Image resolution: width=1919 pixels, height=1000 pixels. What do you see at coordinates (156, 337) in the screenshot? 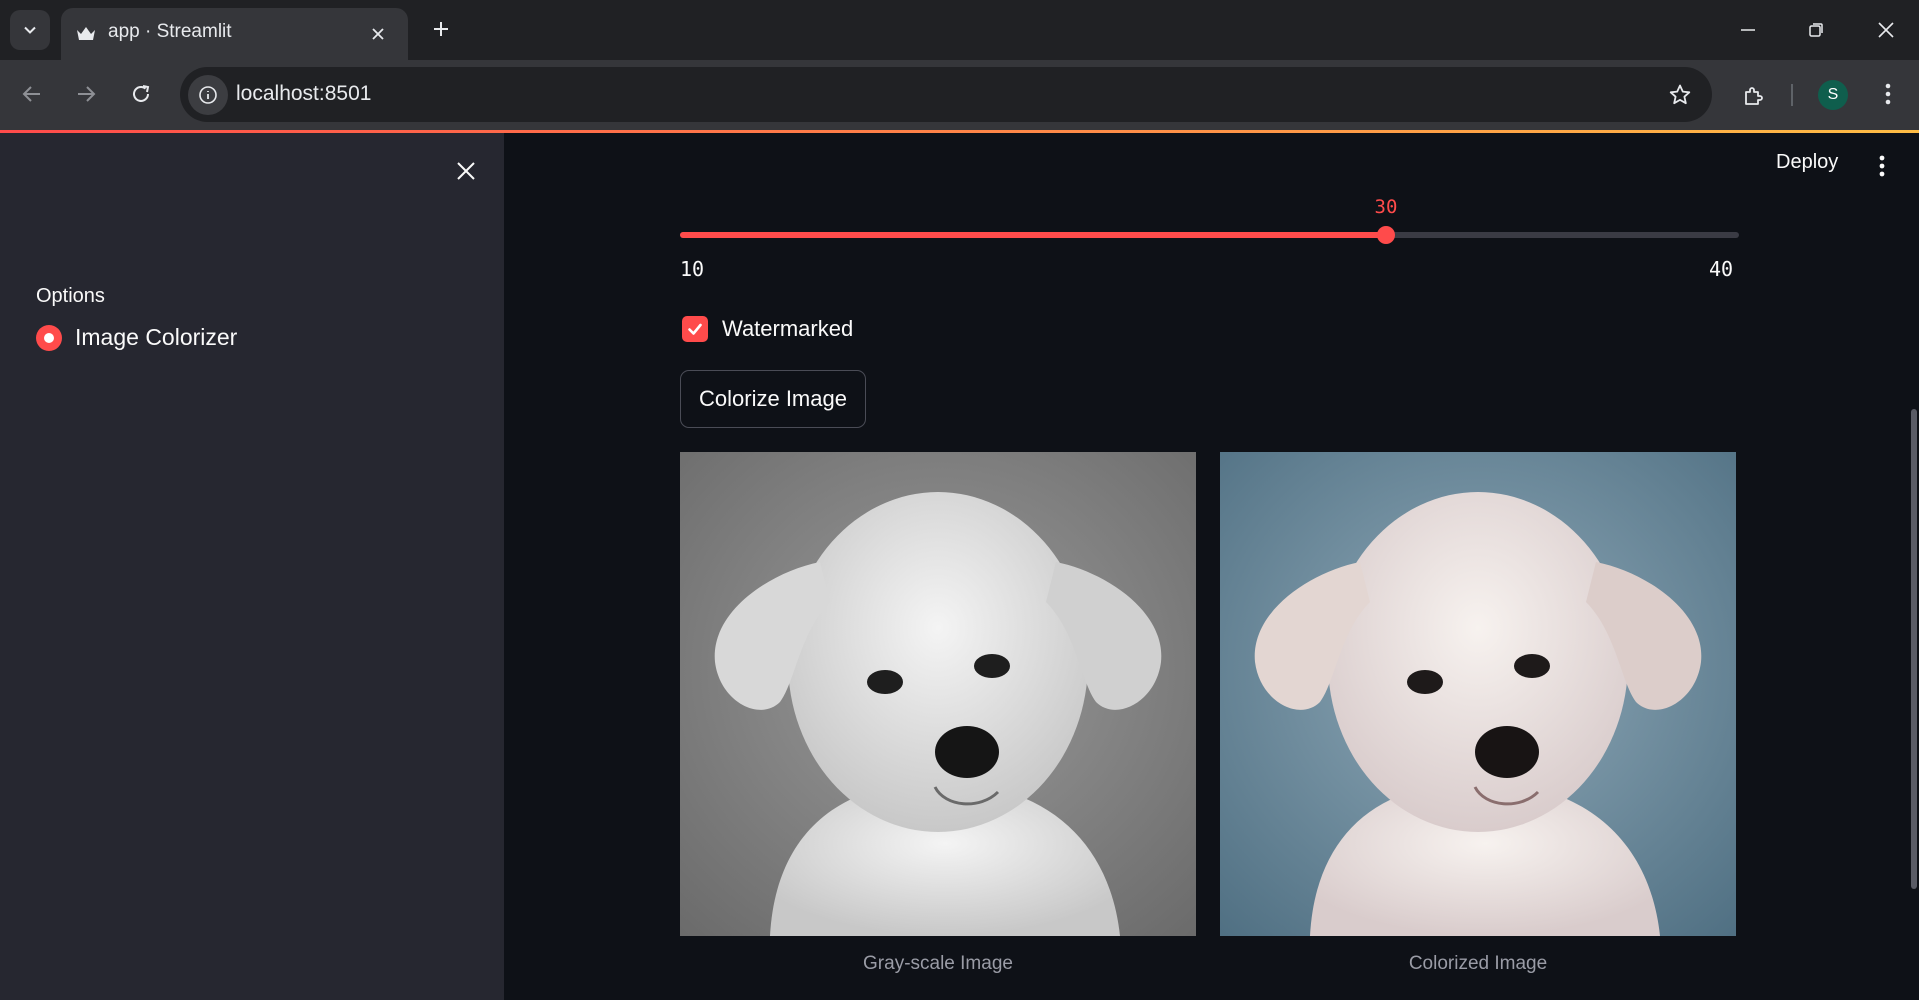
I see `radio-option-label: Image Colorizer` at bounding box center [156, 337].